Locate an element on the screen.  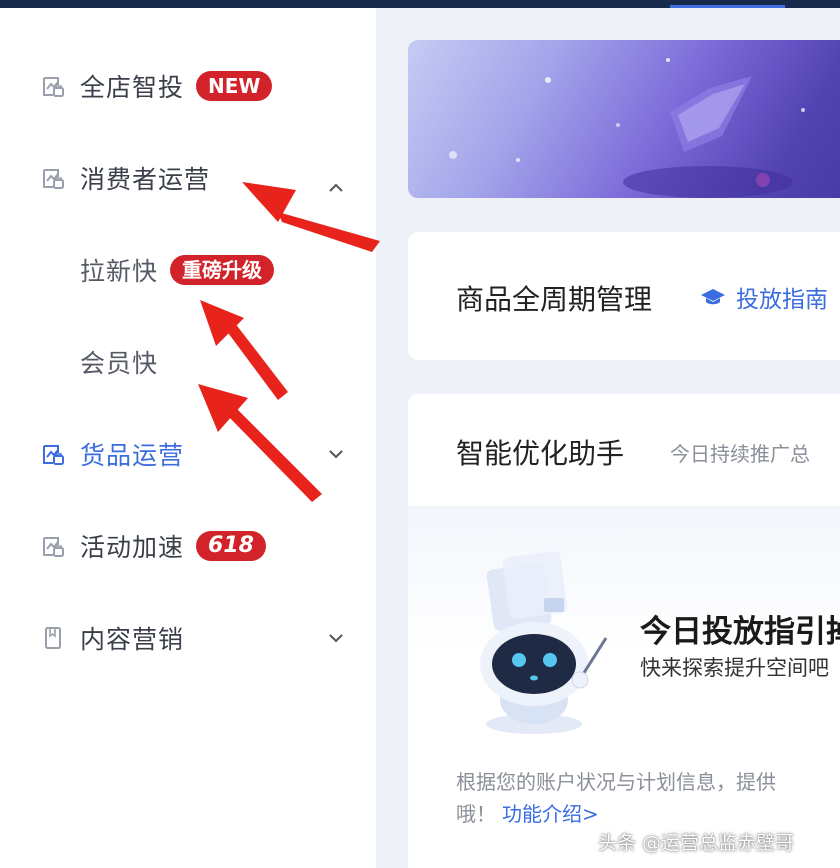
annotation-arrows is located at coordinates (289, 342).